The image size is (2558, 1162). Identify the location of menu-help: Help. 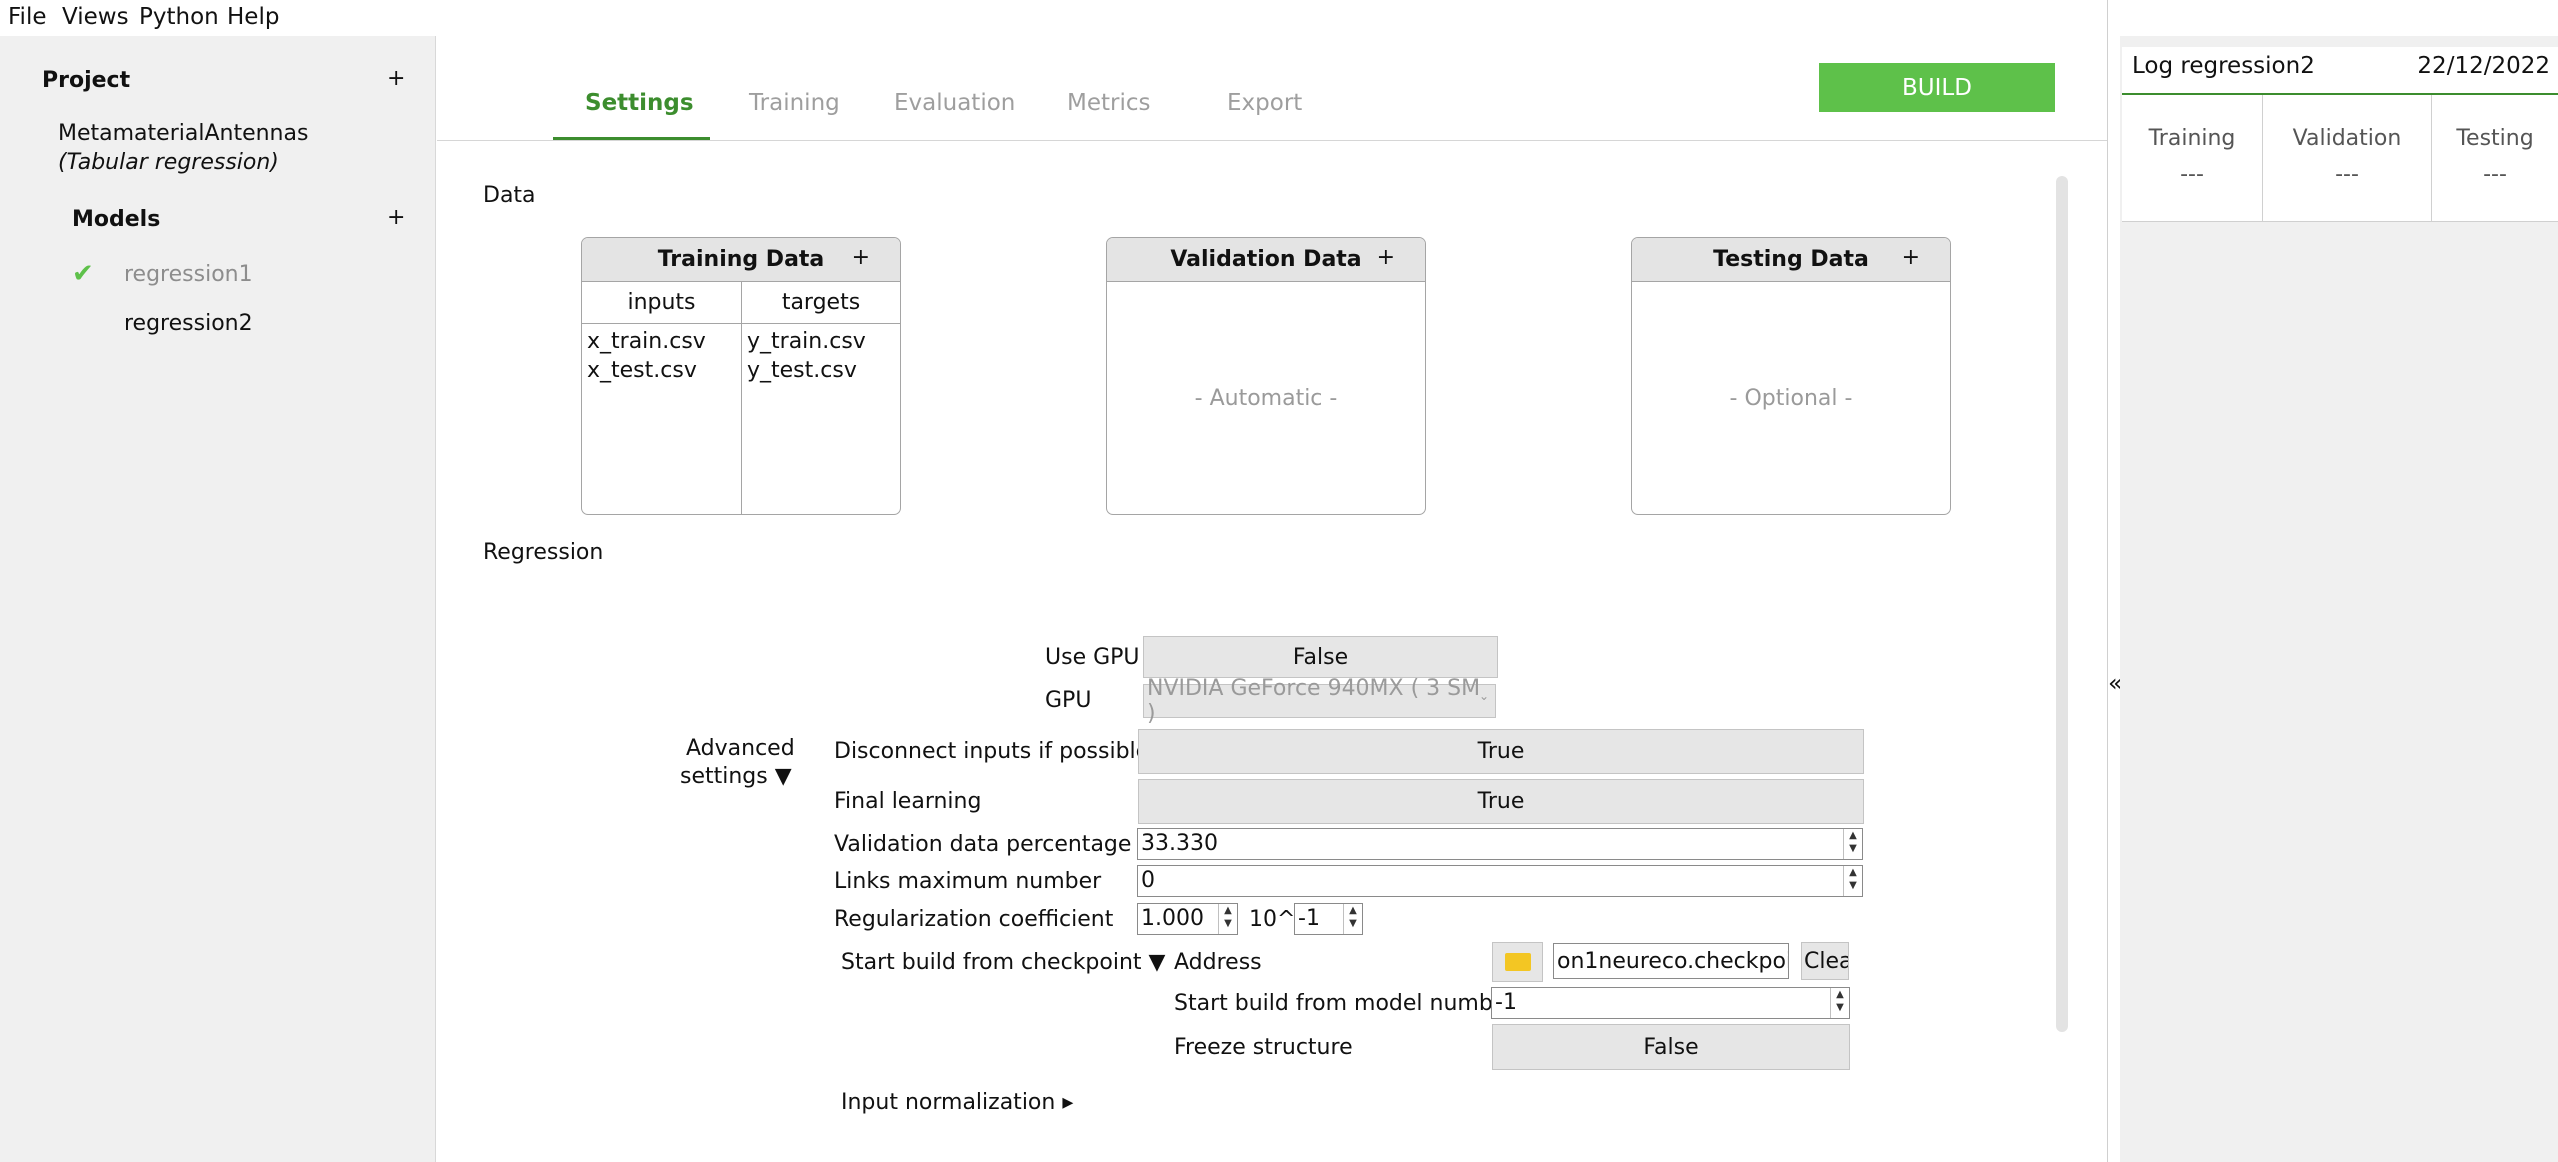
(253, 17).